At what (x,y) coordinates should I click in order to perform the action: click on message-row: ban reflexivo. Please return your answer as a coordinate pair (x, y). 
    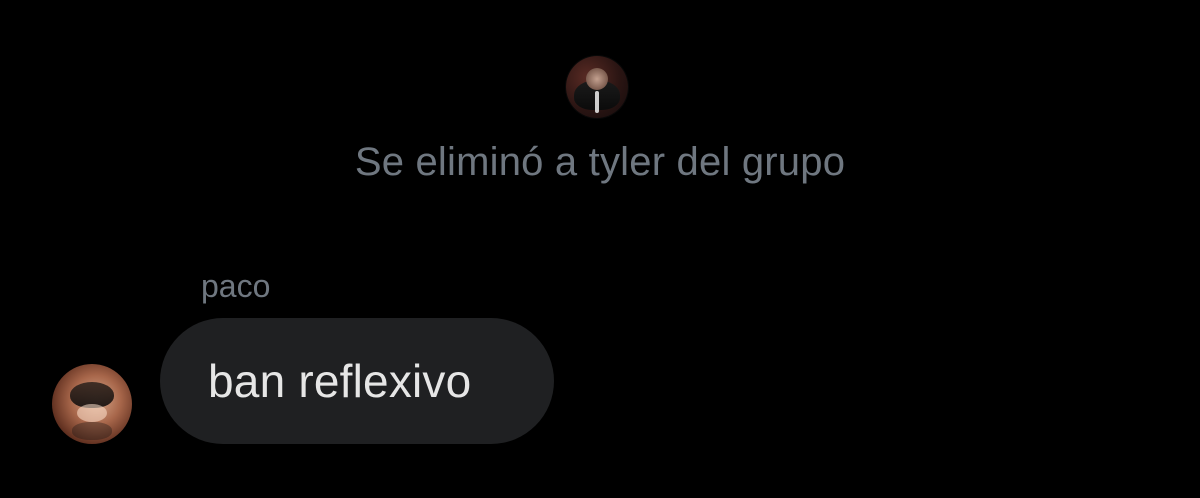
    Looking at the image, I should click on (332, 383).